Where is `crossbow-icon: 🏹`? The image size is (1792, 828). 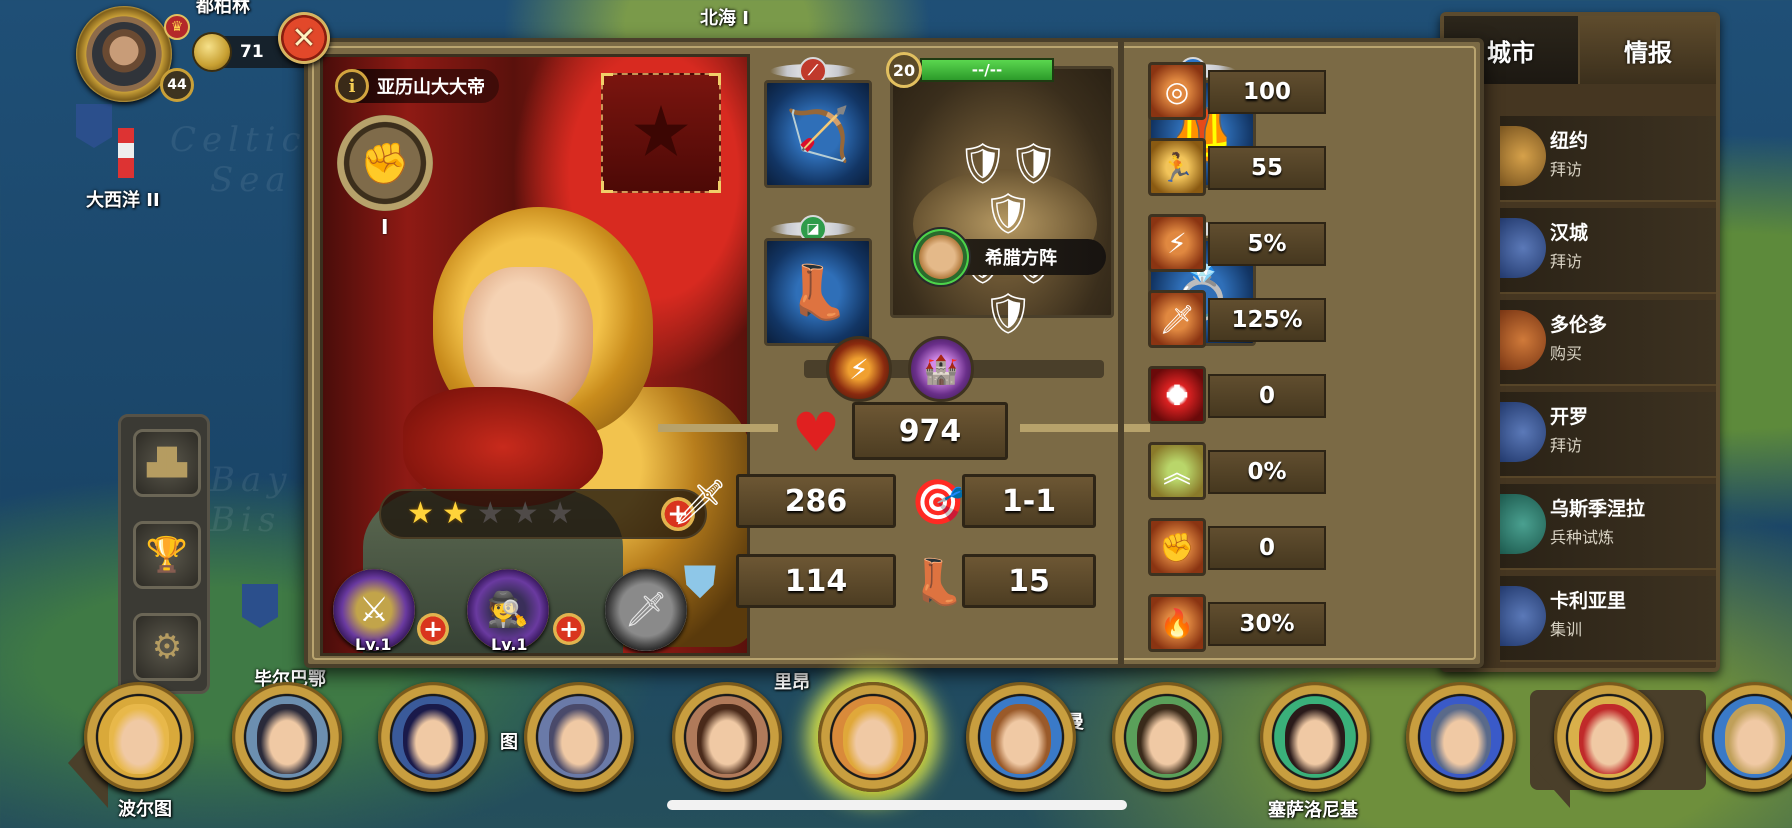
crossbow-icon: 🏹 is located at coordinates (818, 134).